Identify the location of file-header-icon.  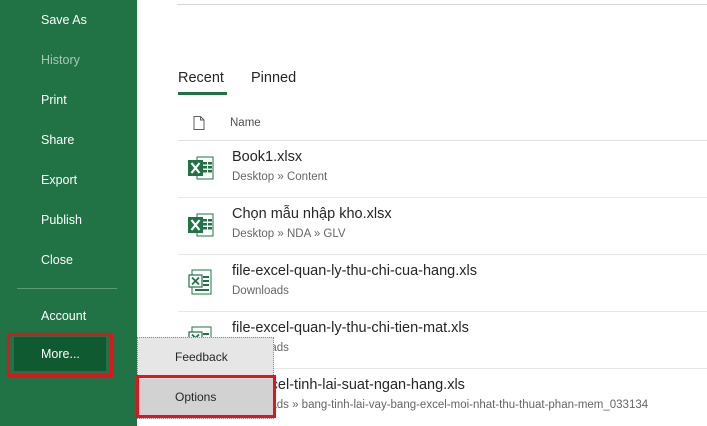
(199, 125).